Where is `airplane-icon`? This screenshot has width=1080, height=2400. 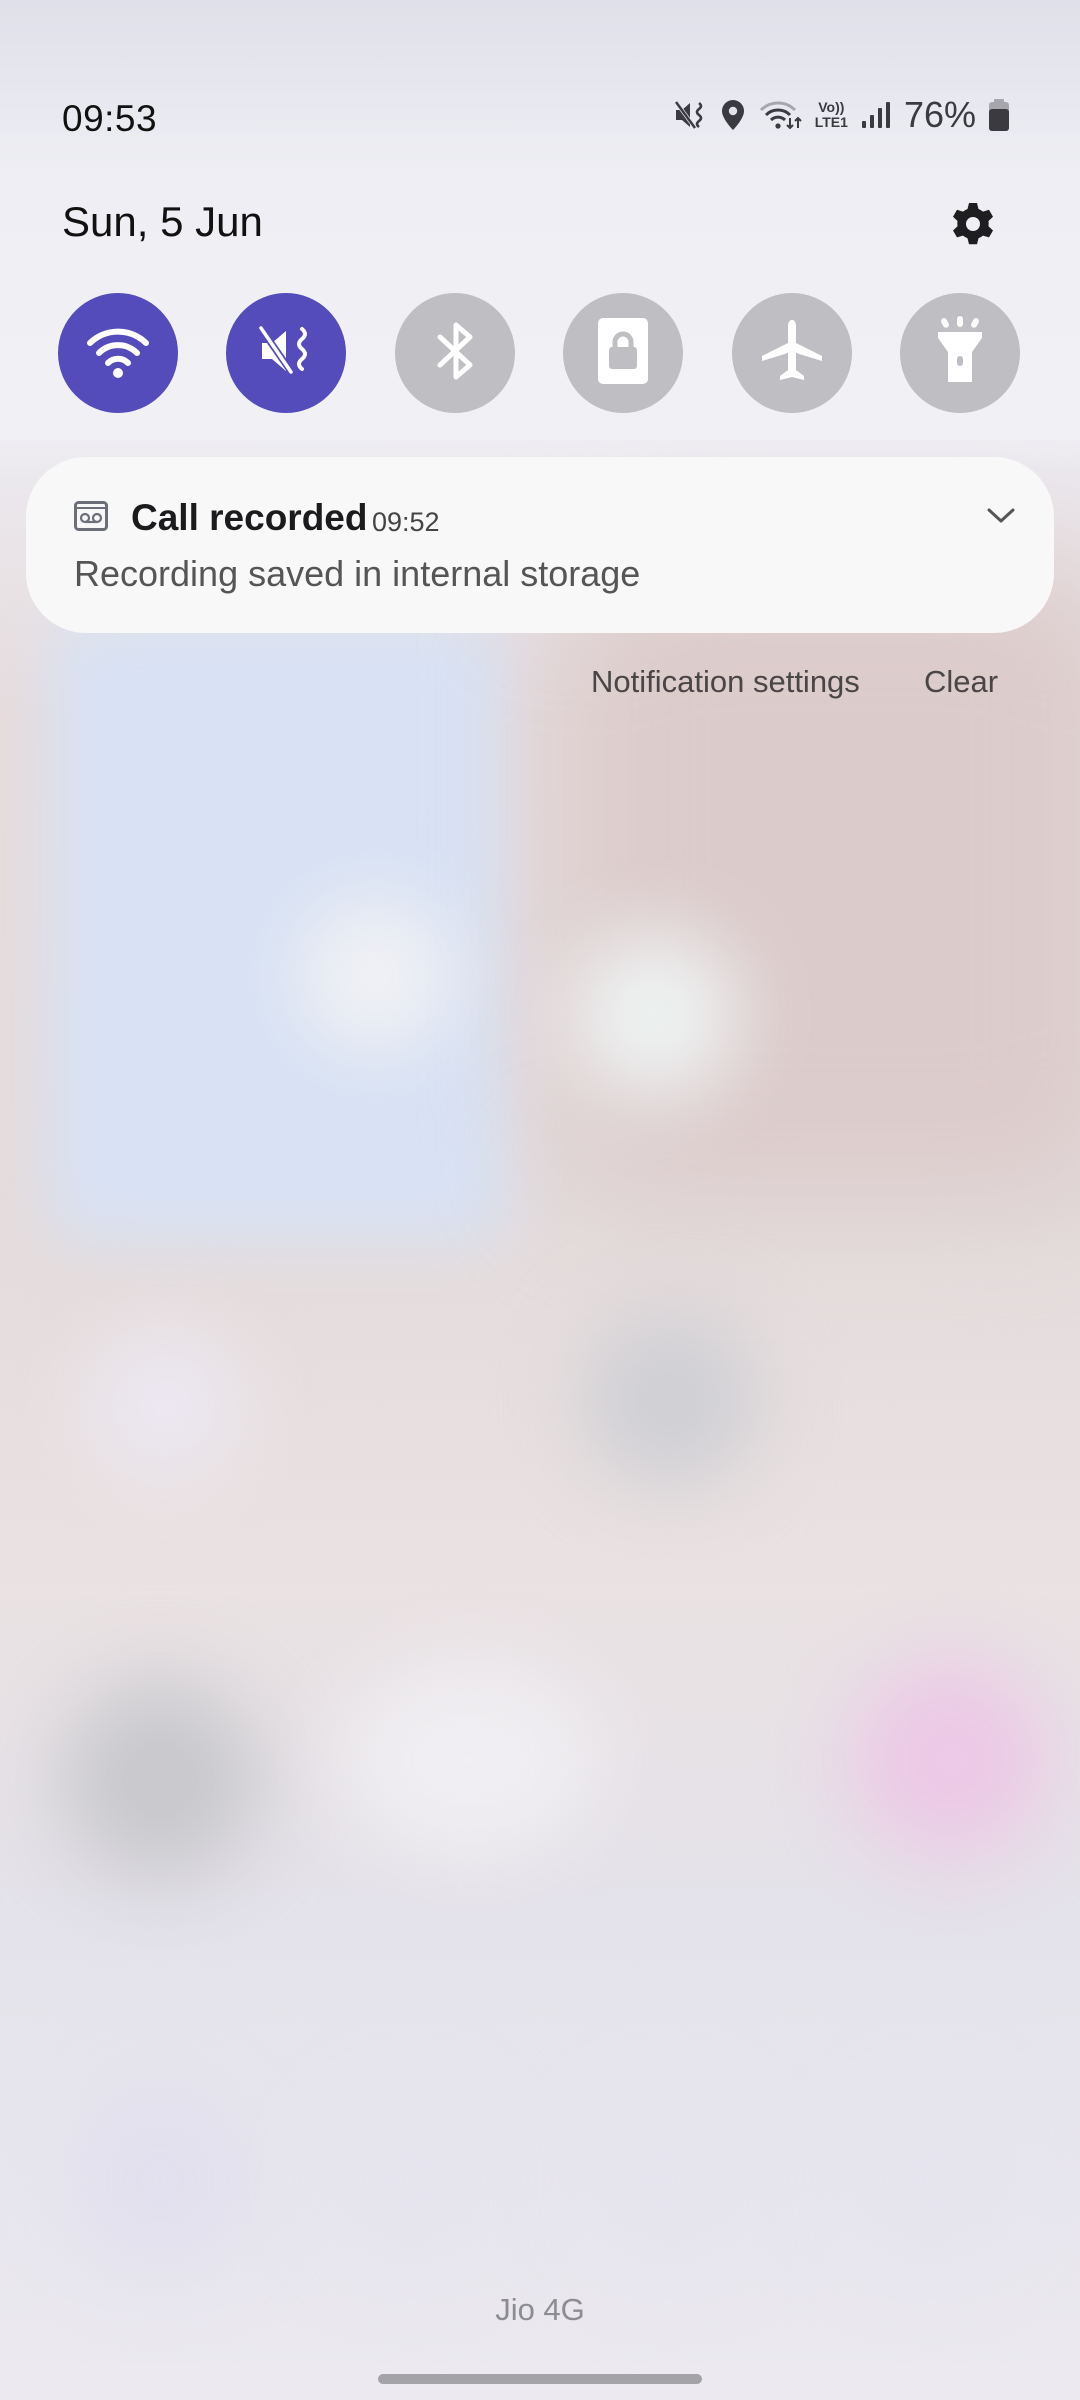
airplane-icon is located at coordinates (792, 353).